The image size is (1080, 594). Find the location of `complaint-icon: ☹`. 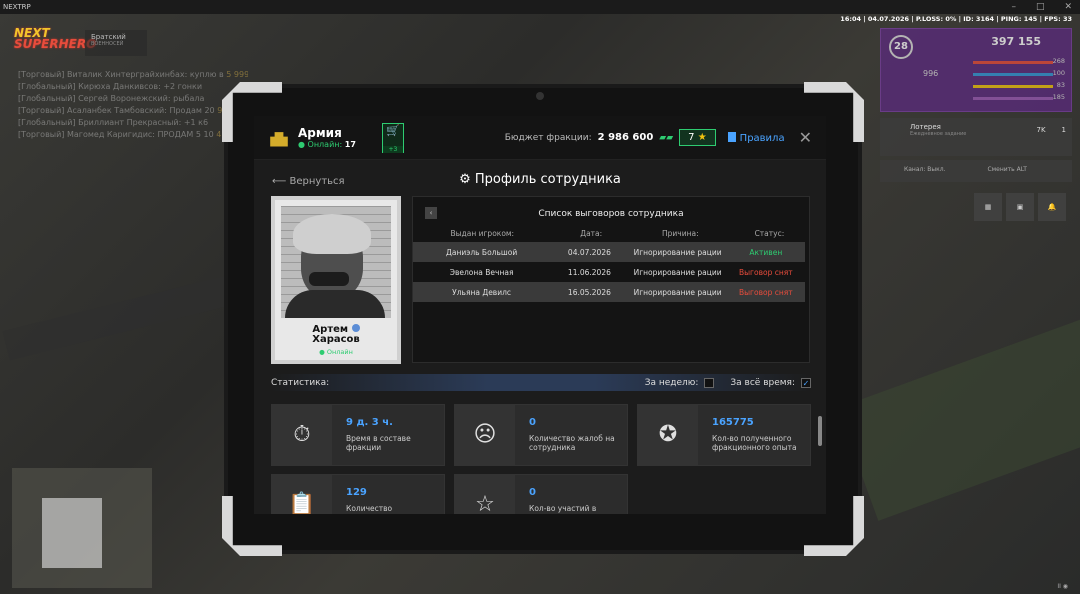

complaint-icon: ☹ is located at coordinates (485, 435).